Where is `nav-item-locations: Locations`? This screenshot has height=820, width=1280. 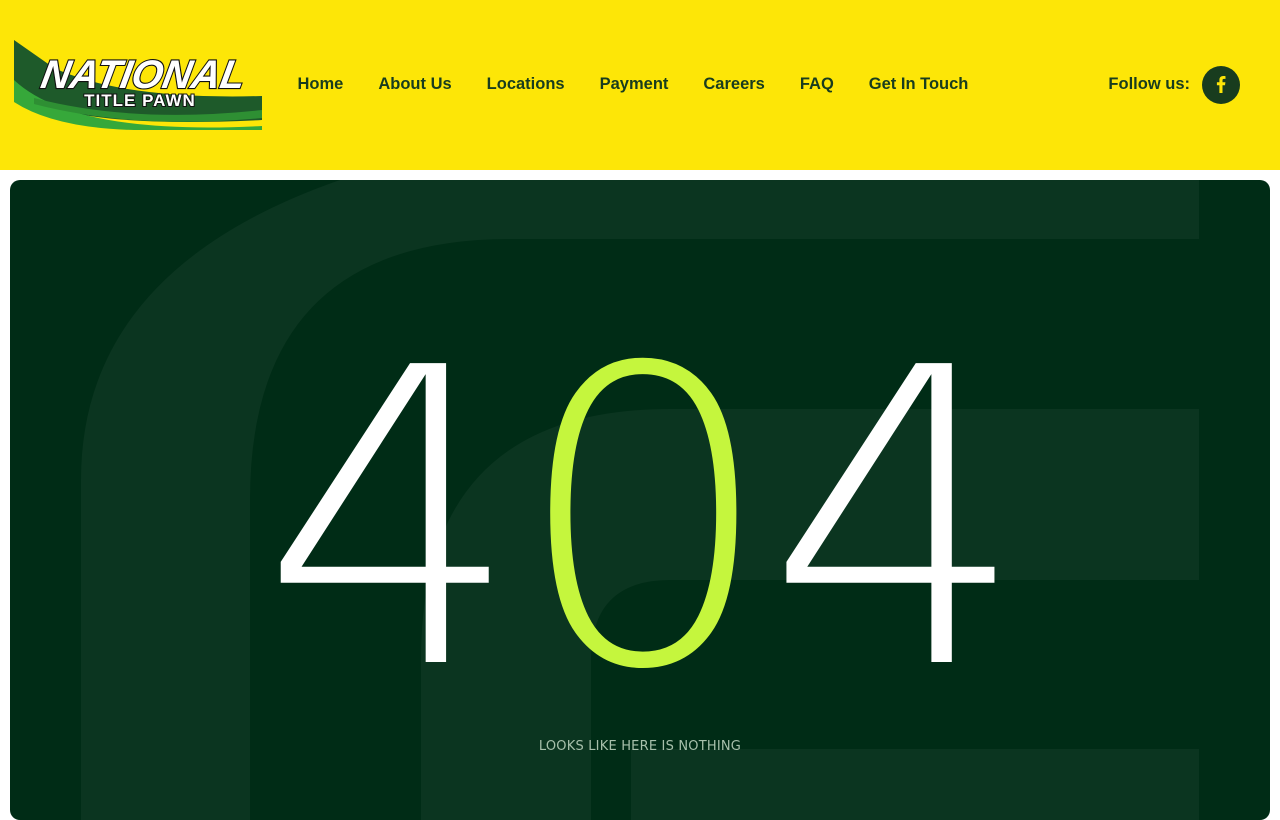 nav-item-locations: Locations is located at coordinates (525, 84).